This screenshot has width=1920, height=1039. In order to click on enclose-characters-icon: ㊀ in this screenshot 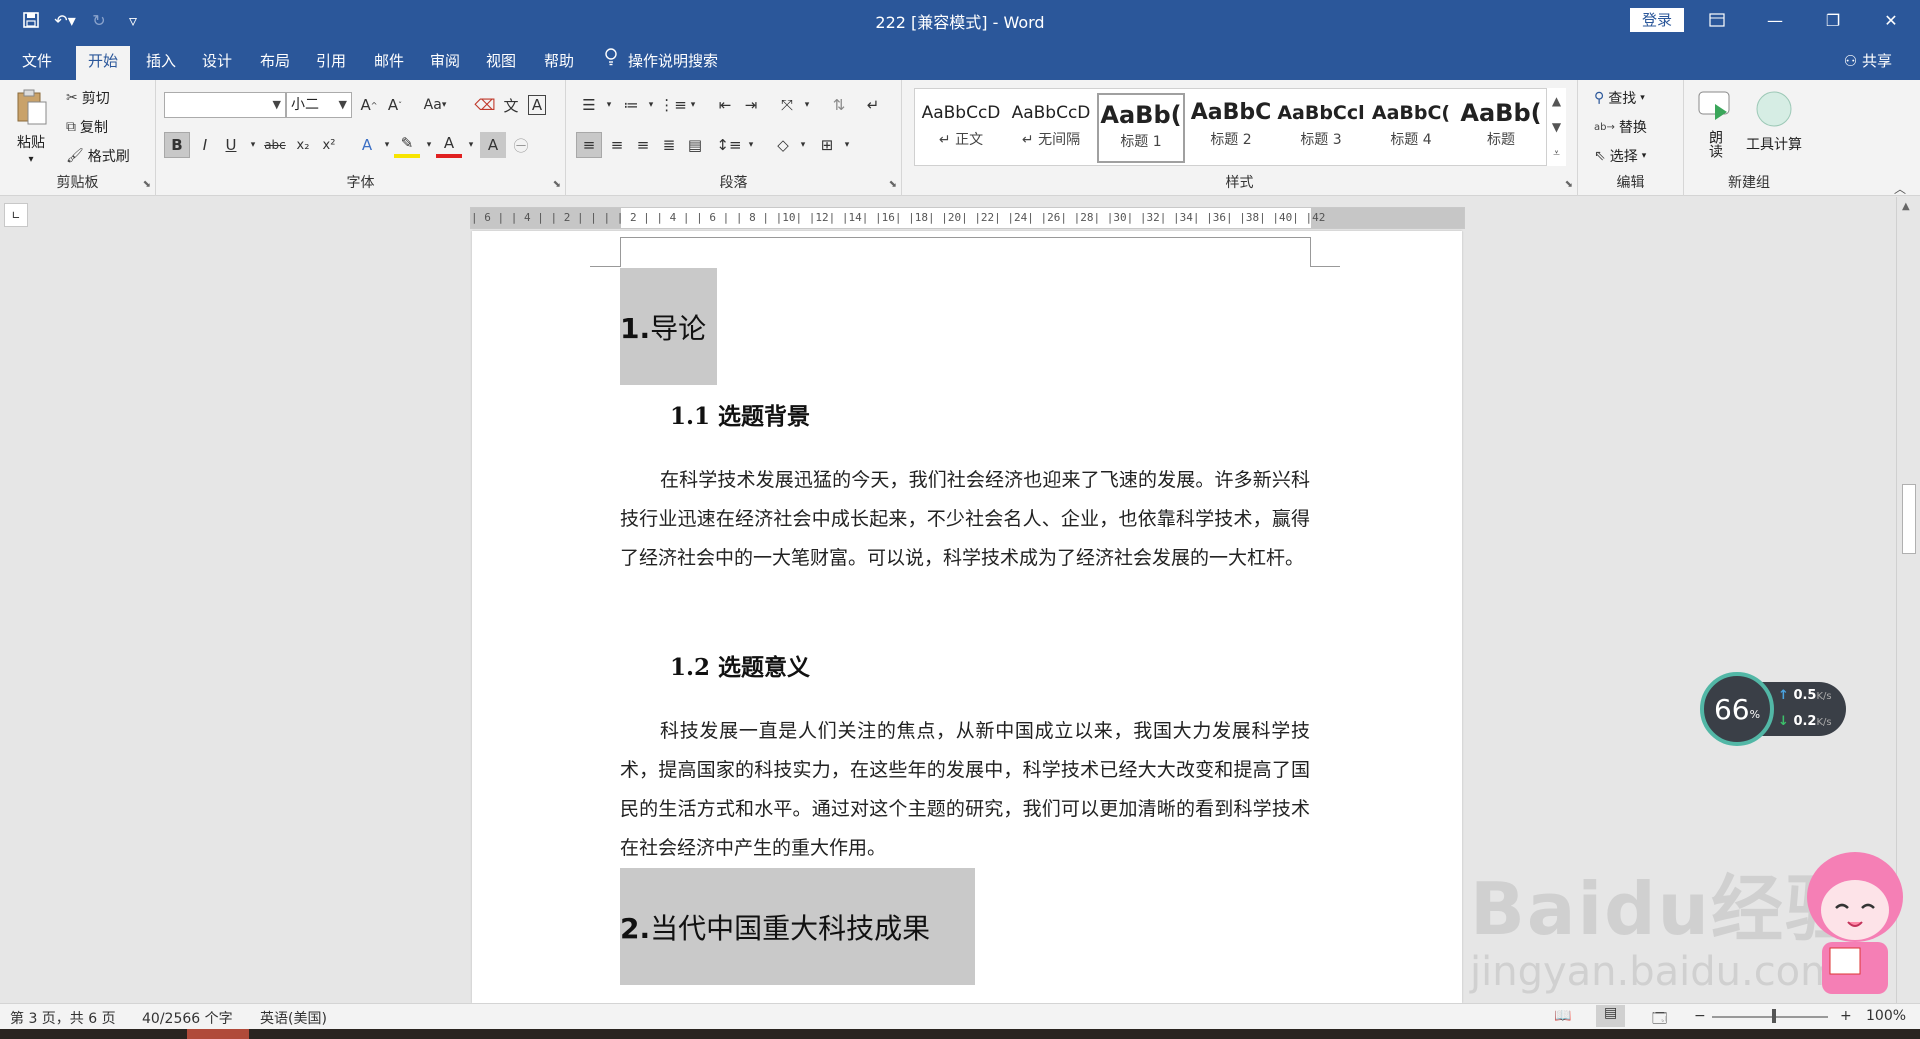, I will do `click(521, 145)`.